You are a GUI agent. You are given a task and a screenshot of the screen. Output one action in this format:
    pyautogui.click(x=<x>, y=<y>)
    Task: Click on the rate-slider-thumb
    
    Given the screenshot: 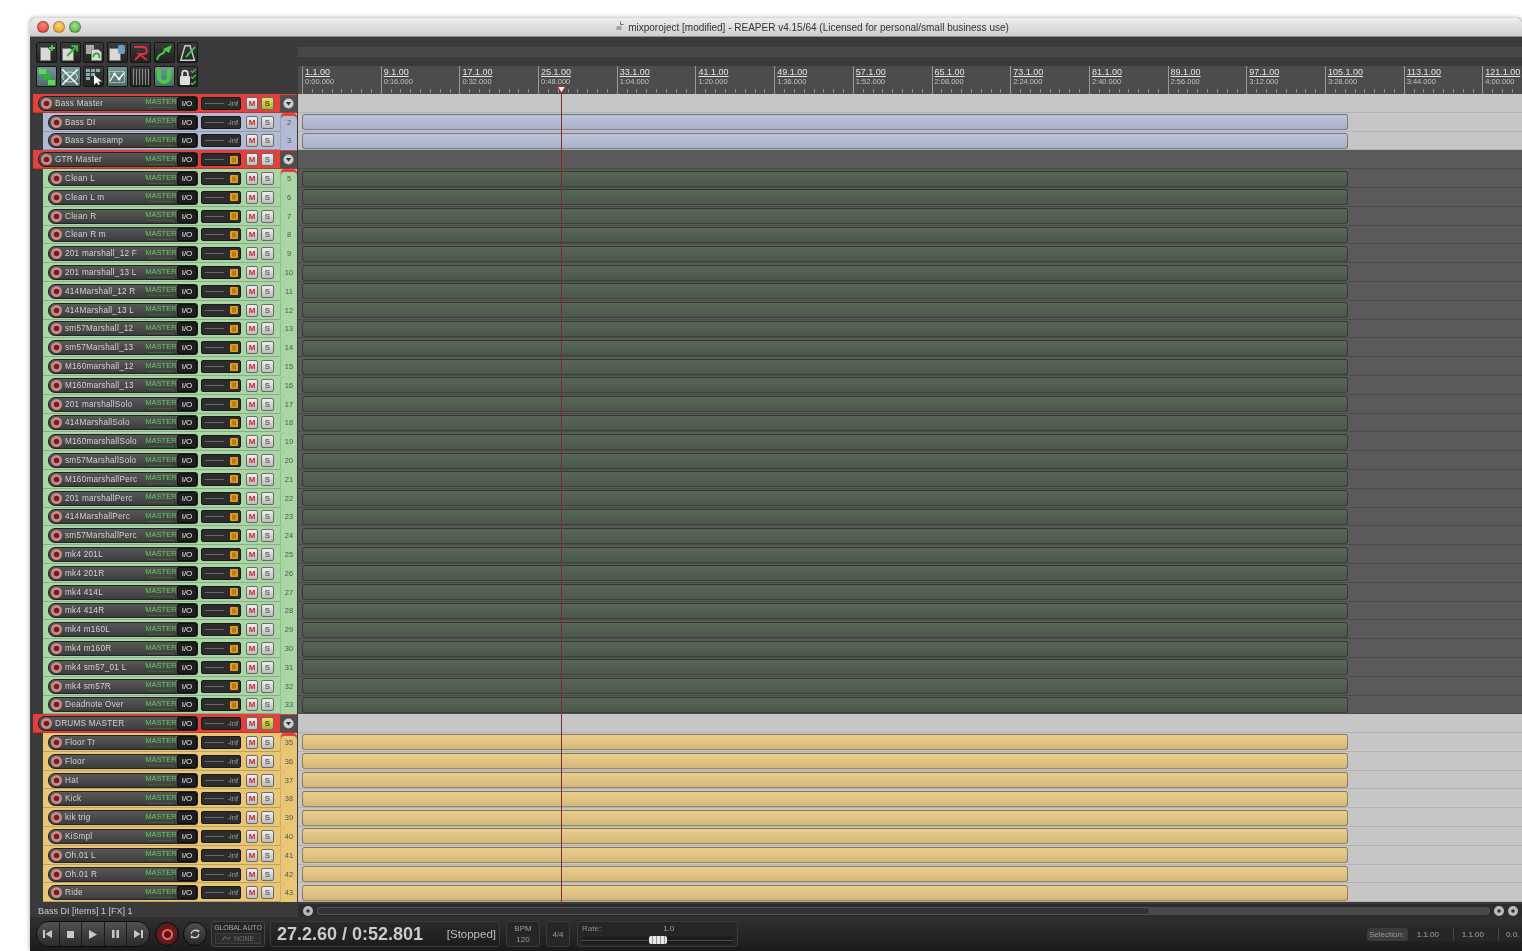 What is the action you would take?
    pyautogui.click(x=657, y=940)
    